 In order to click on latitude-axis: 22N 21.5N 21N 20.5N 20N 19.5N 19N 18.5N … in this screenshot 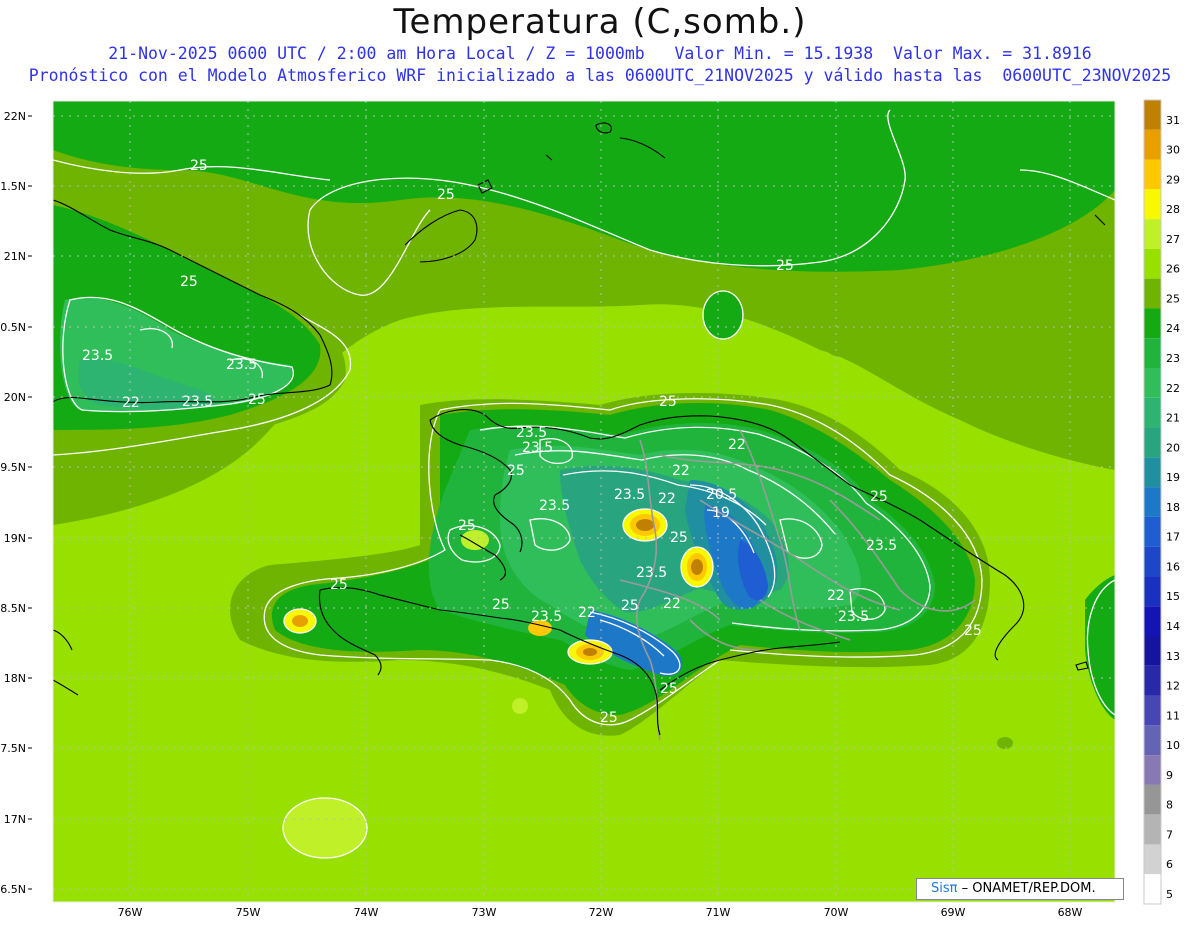, I will do `click(13, 503)`.